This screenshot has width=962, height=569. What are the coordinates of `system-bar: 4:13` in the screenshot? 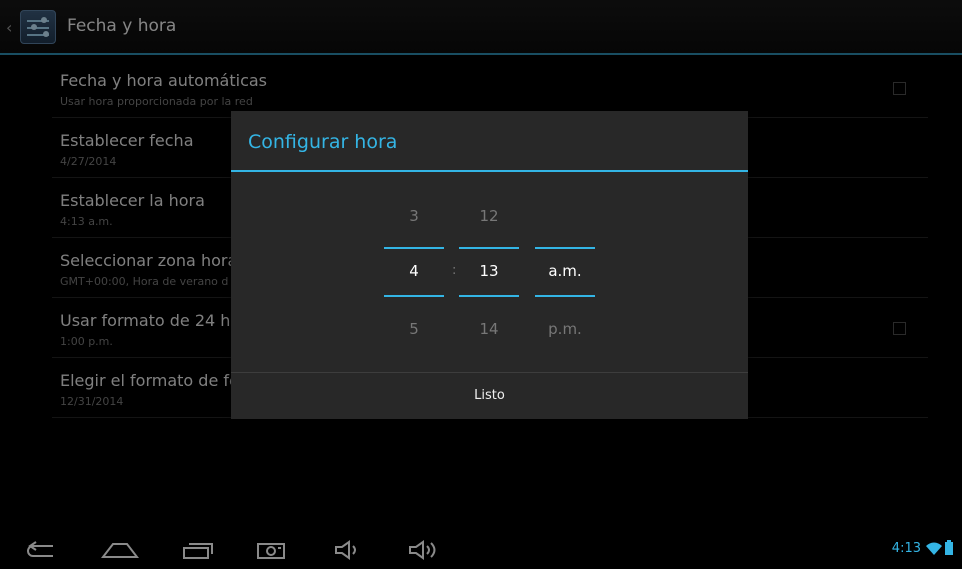 It's located at (481, 549).